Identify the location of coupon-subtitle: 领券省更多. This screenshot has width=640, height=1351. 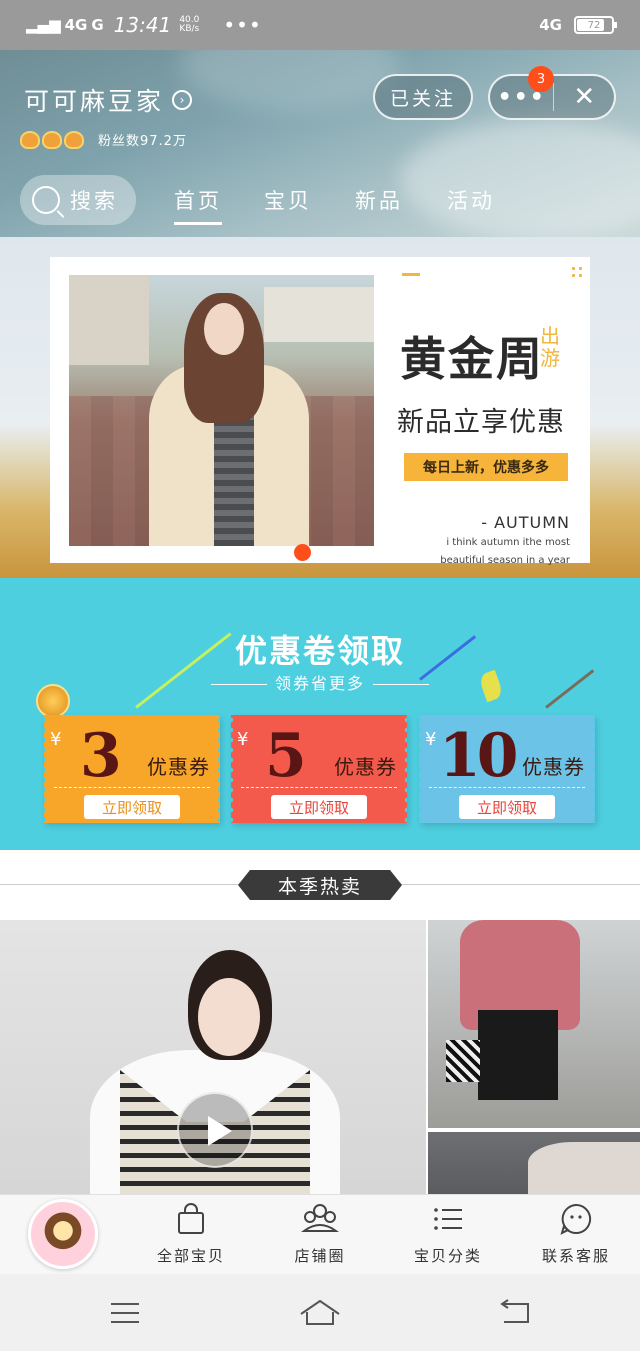
(320, 682).